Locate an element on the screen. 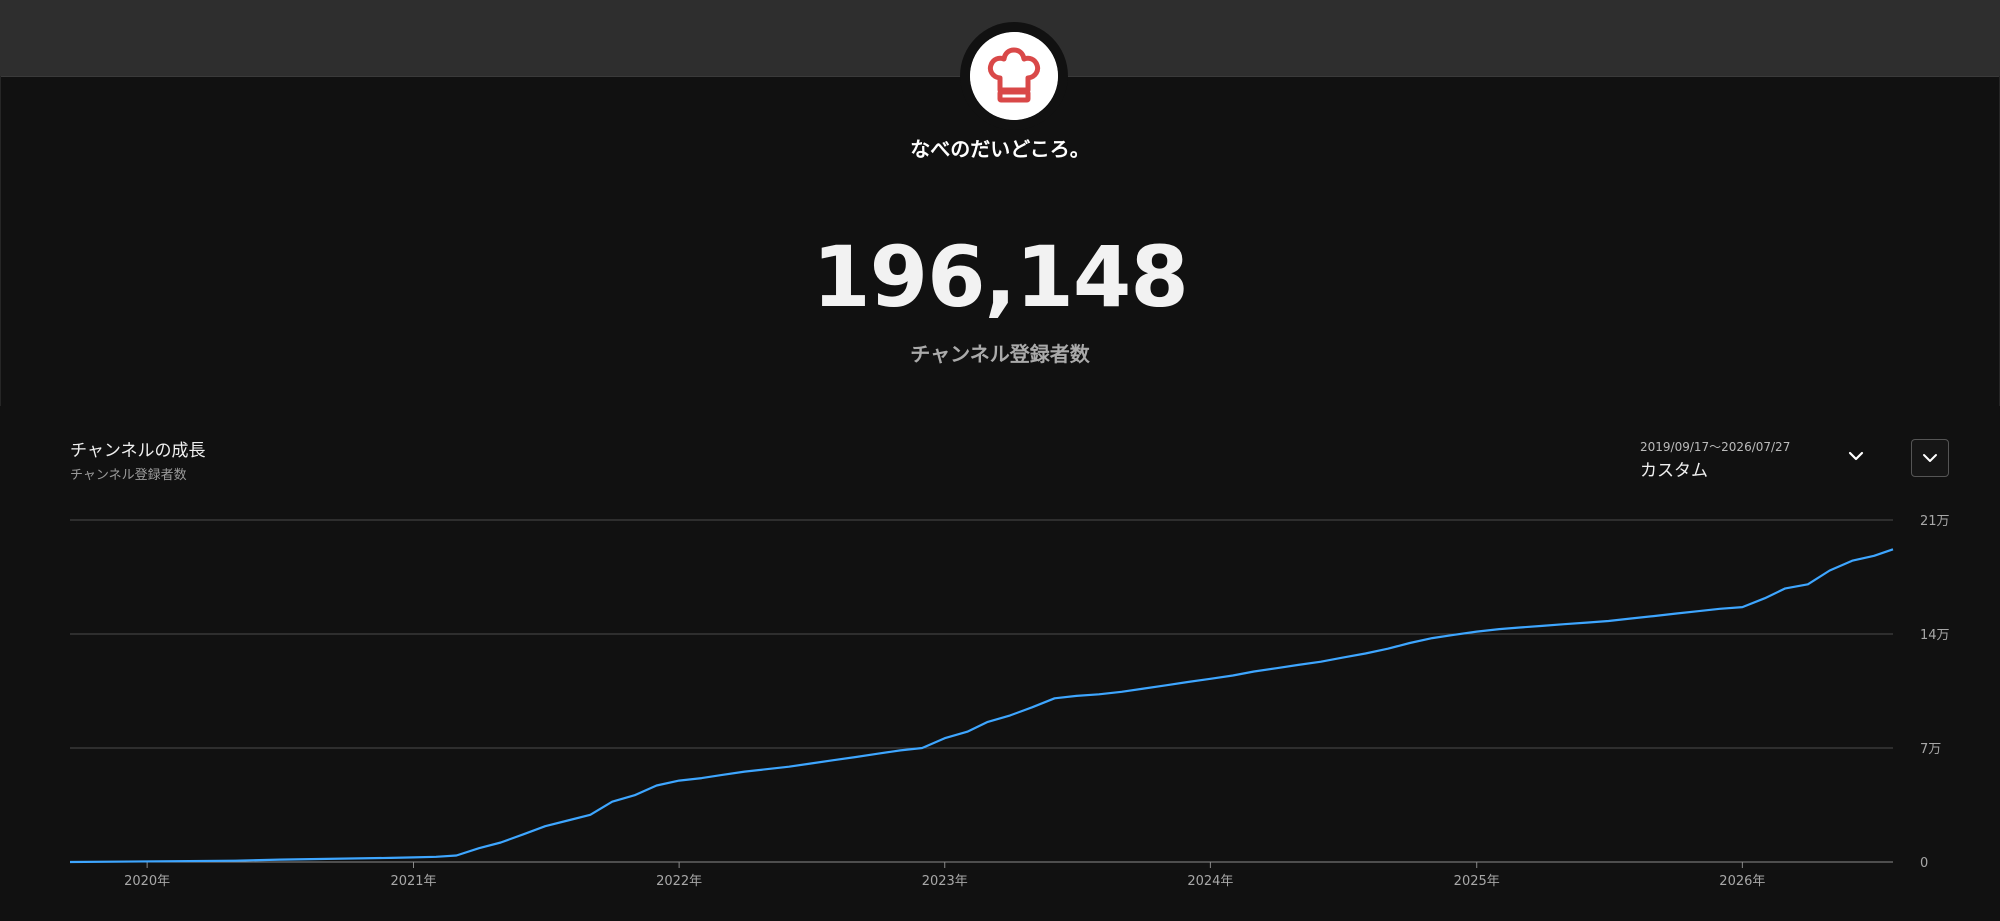 This screenshot has height=921, width=2000. avatar is located at coordinates (1014, 76).